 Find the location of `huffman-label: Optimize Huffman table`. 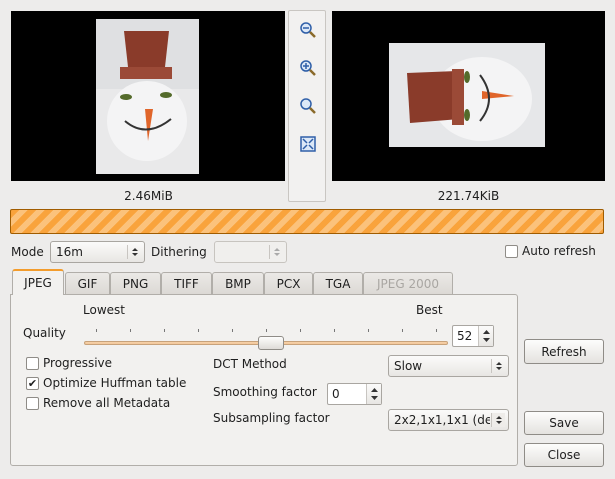

huffman-label: Optimize Huffman table is located at coordinates (114, 383).